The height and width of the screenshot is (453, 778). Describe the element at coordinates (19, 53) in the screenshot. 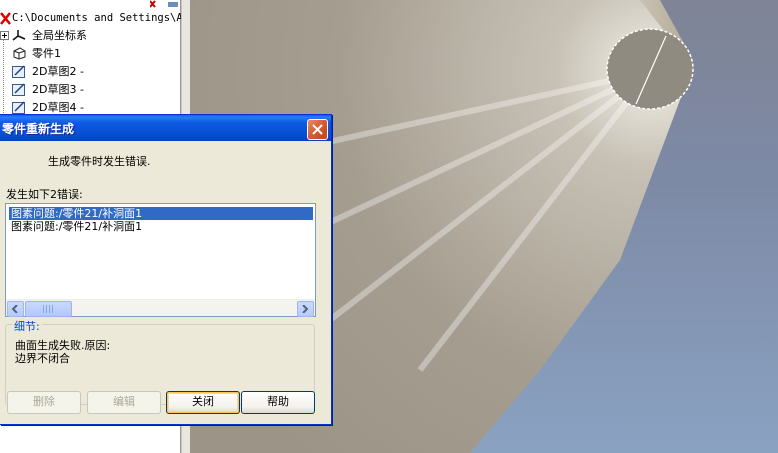

I see `part-icon` at that location.